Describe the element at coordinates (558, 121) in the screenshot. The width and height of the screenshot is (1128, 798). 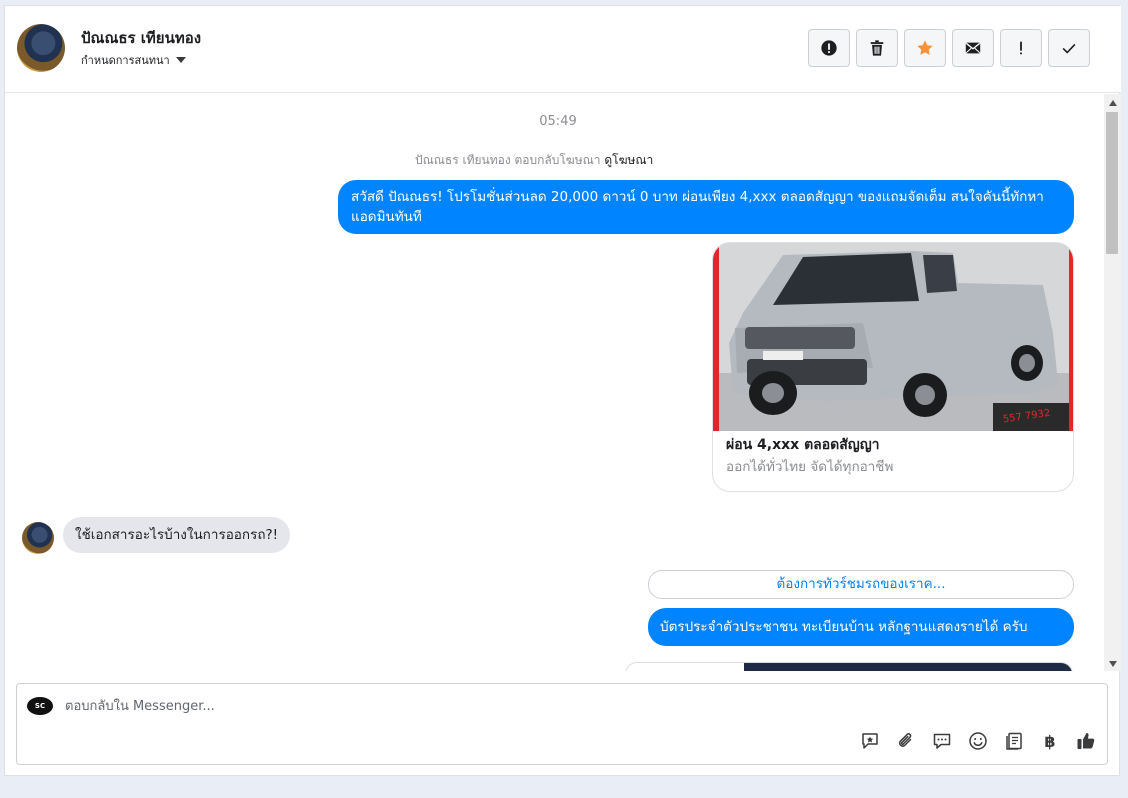
I see `message-timestamp: 05:49` at that location.